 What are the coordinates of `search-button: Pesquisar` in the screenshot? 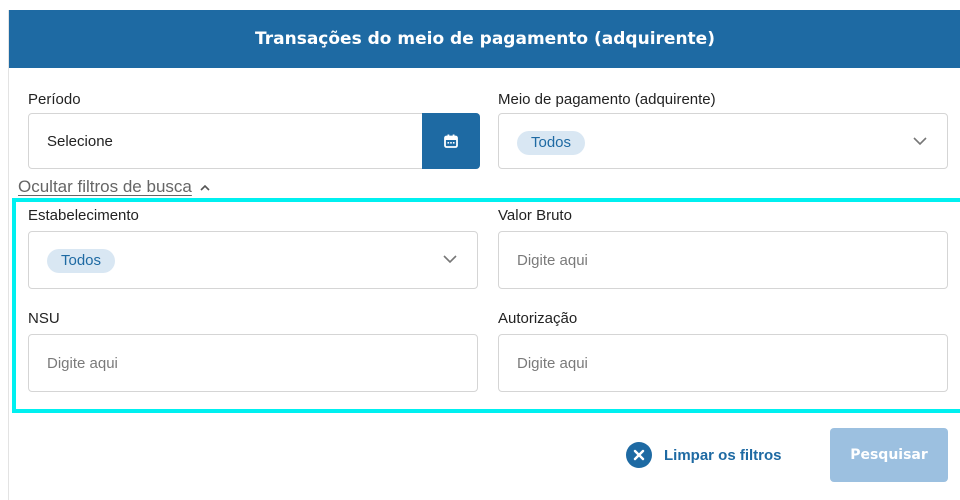 It's located at (889, 455).